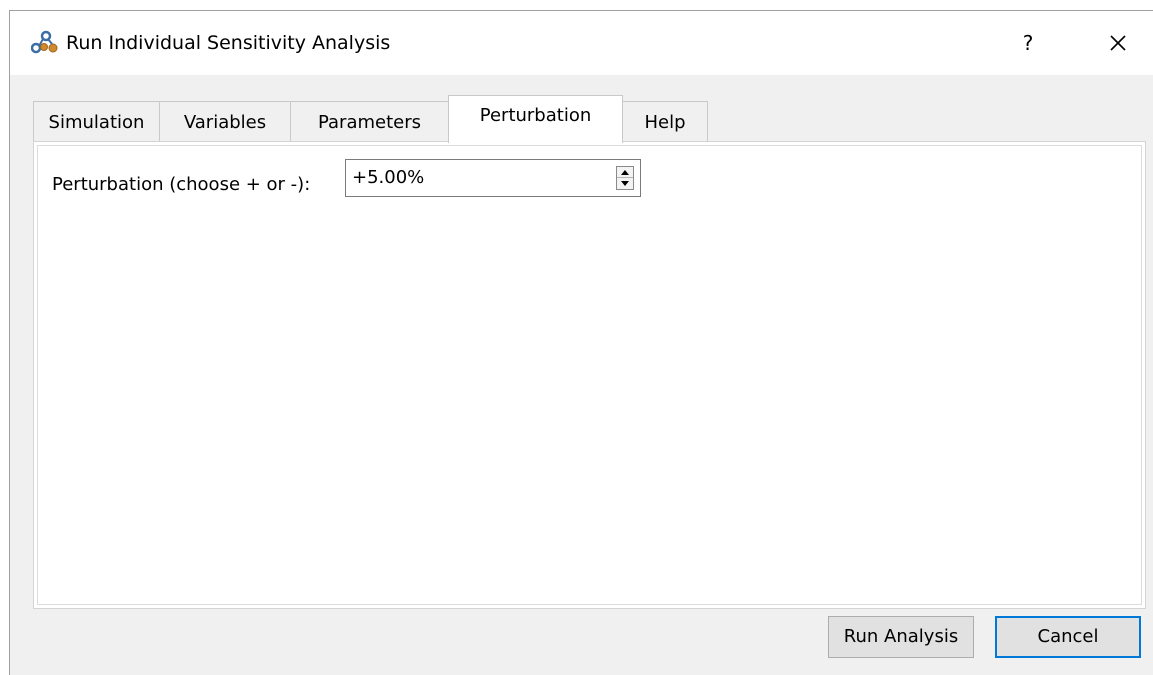  I want to click on tab-variables: Variables, so click(225, 121).